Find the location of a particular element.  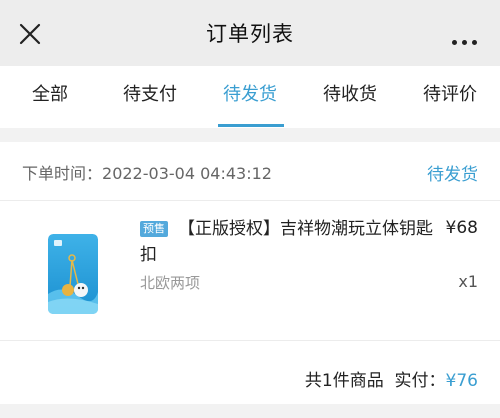

product-name-text: 【正版授权】吉祥物潮玩立体钥匙扣 is located at coordinates (286, 242).